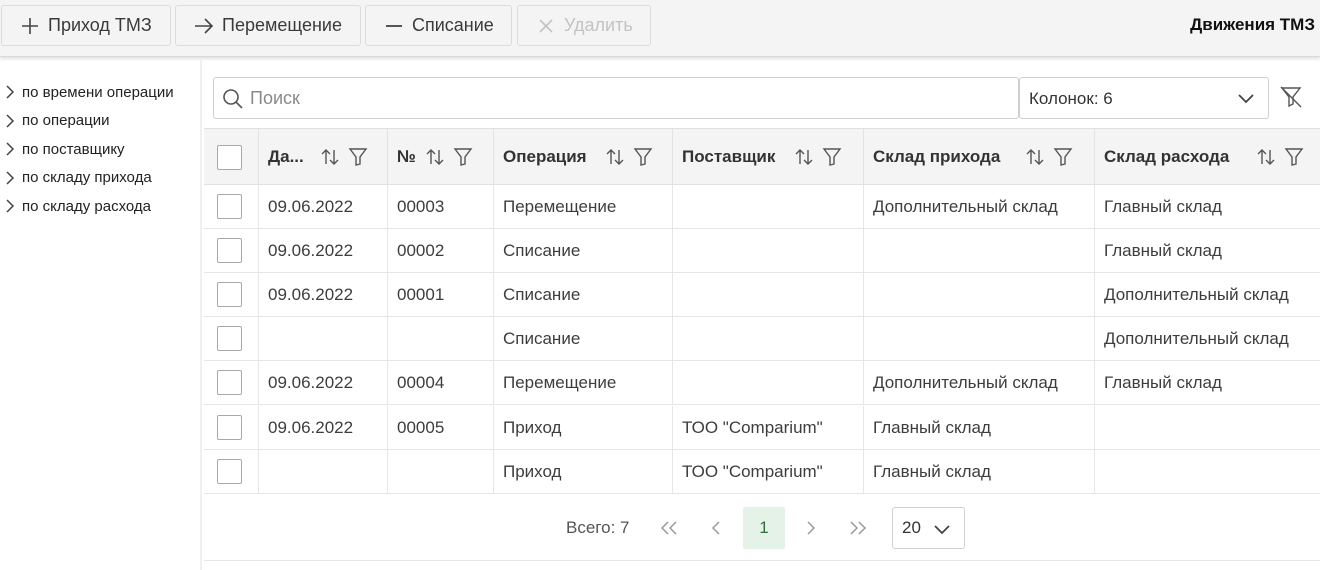 The image size is (1320, 570). What do you see at coordinates (453, 25) in the screenshot?
I see `write-off-label: Списание` at bounding box center [453, 25].